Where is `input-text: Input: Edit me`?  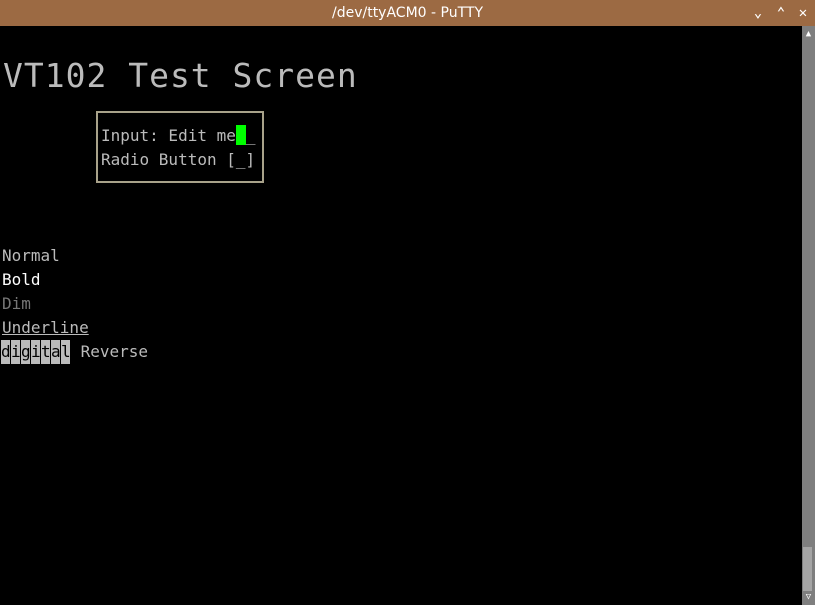
input-text: Input: Edit me is located at coordinates (168, 135).